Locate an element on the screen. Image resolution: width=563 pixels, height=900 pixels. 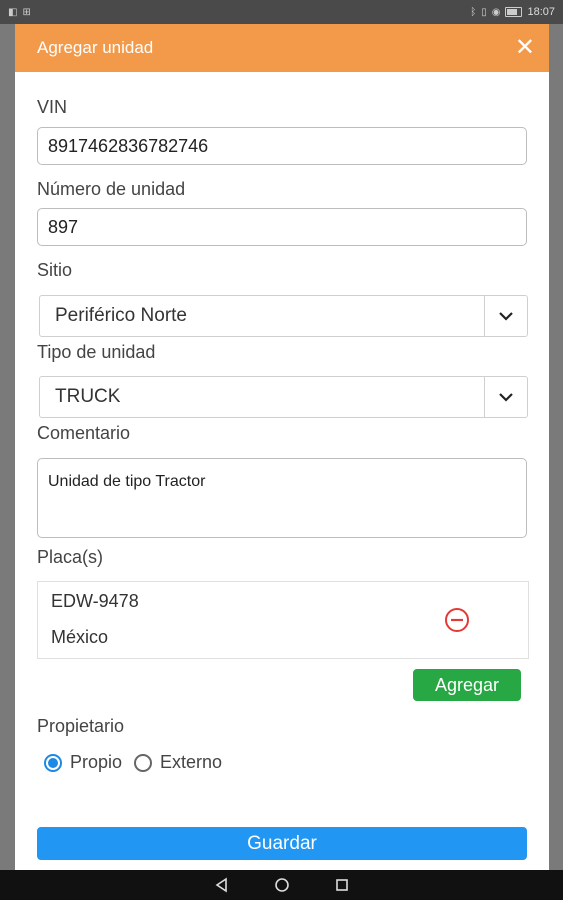
back-icon is located at coordinates (222, 885).